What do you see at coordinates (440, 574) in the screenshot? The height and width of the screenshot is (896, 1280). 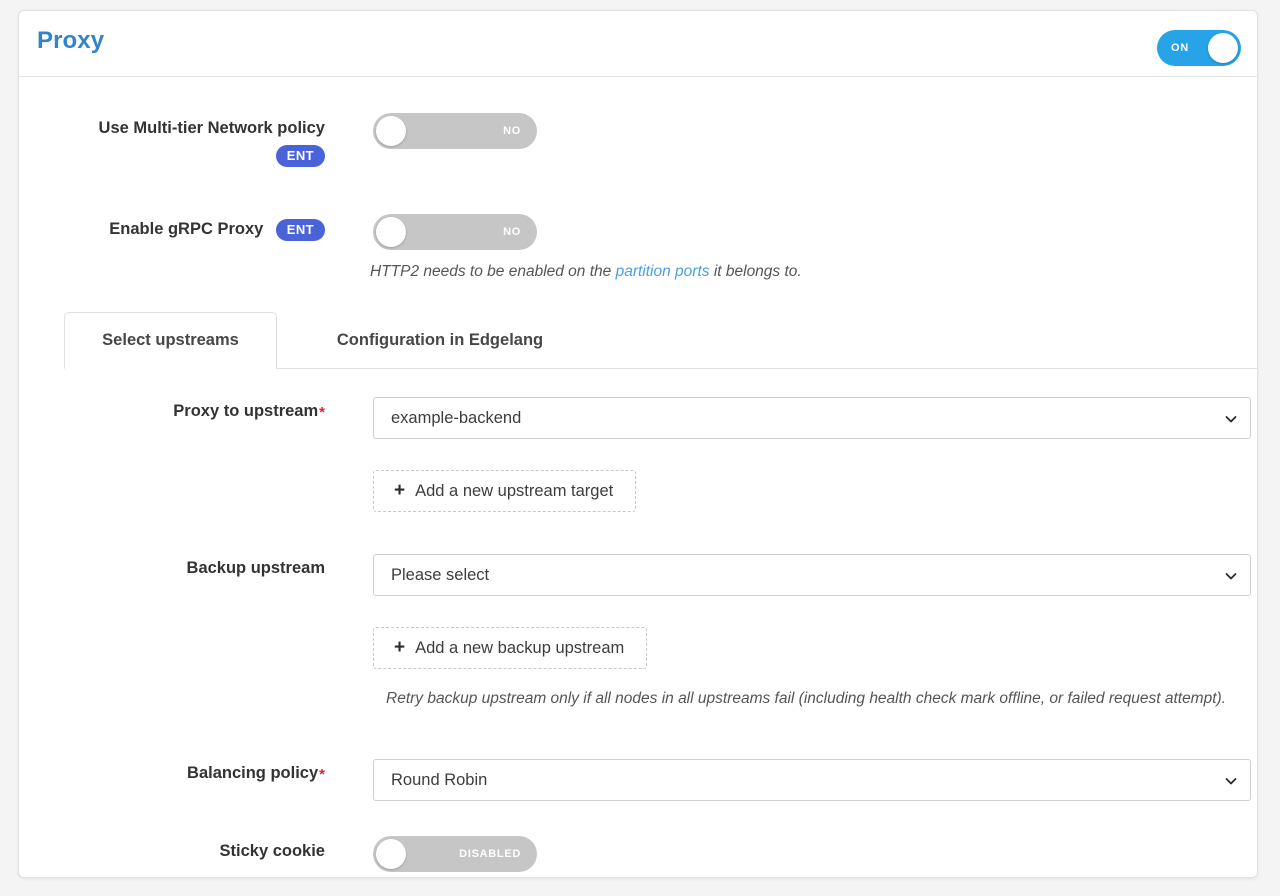 I see `backup-upstream-value: Please select` at bounding box center [440, 574].